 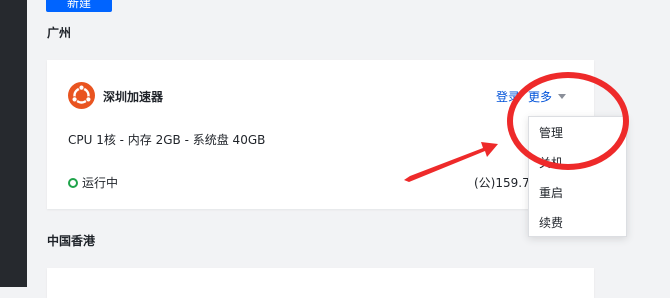 What do you see at coordinates (551, 222) in the screenshot?
I see `menu-item-renew: 续费` at bounding box center [551, 222].